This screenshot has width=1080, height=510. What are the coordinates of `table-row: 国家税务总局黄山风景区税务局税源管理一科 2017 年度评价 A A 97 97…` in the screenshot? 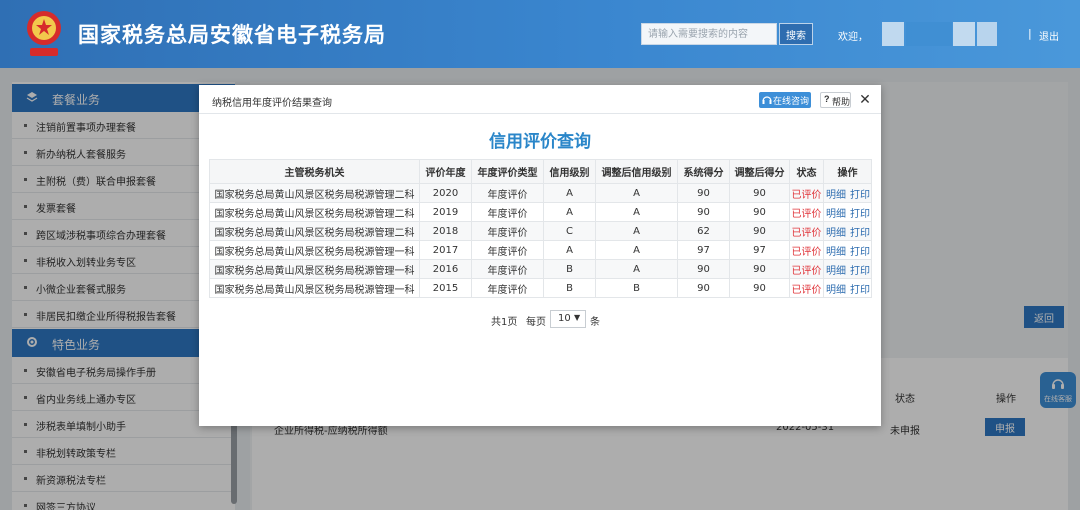 It's located at (540, 250).